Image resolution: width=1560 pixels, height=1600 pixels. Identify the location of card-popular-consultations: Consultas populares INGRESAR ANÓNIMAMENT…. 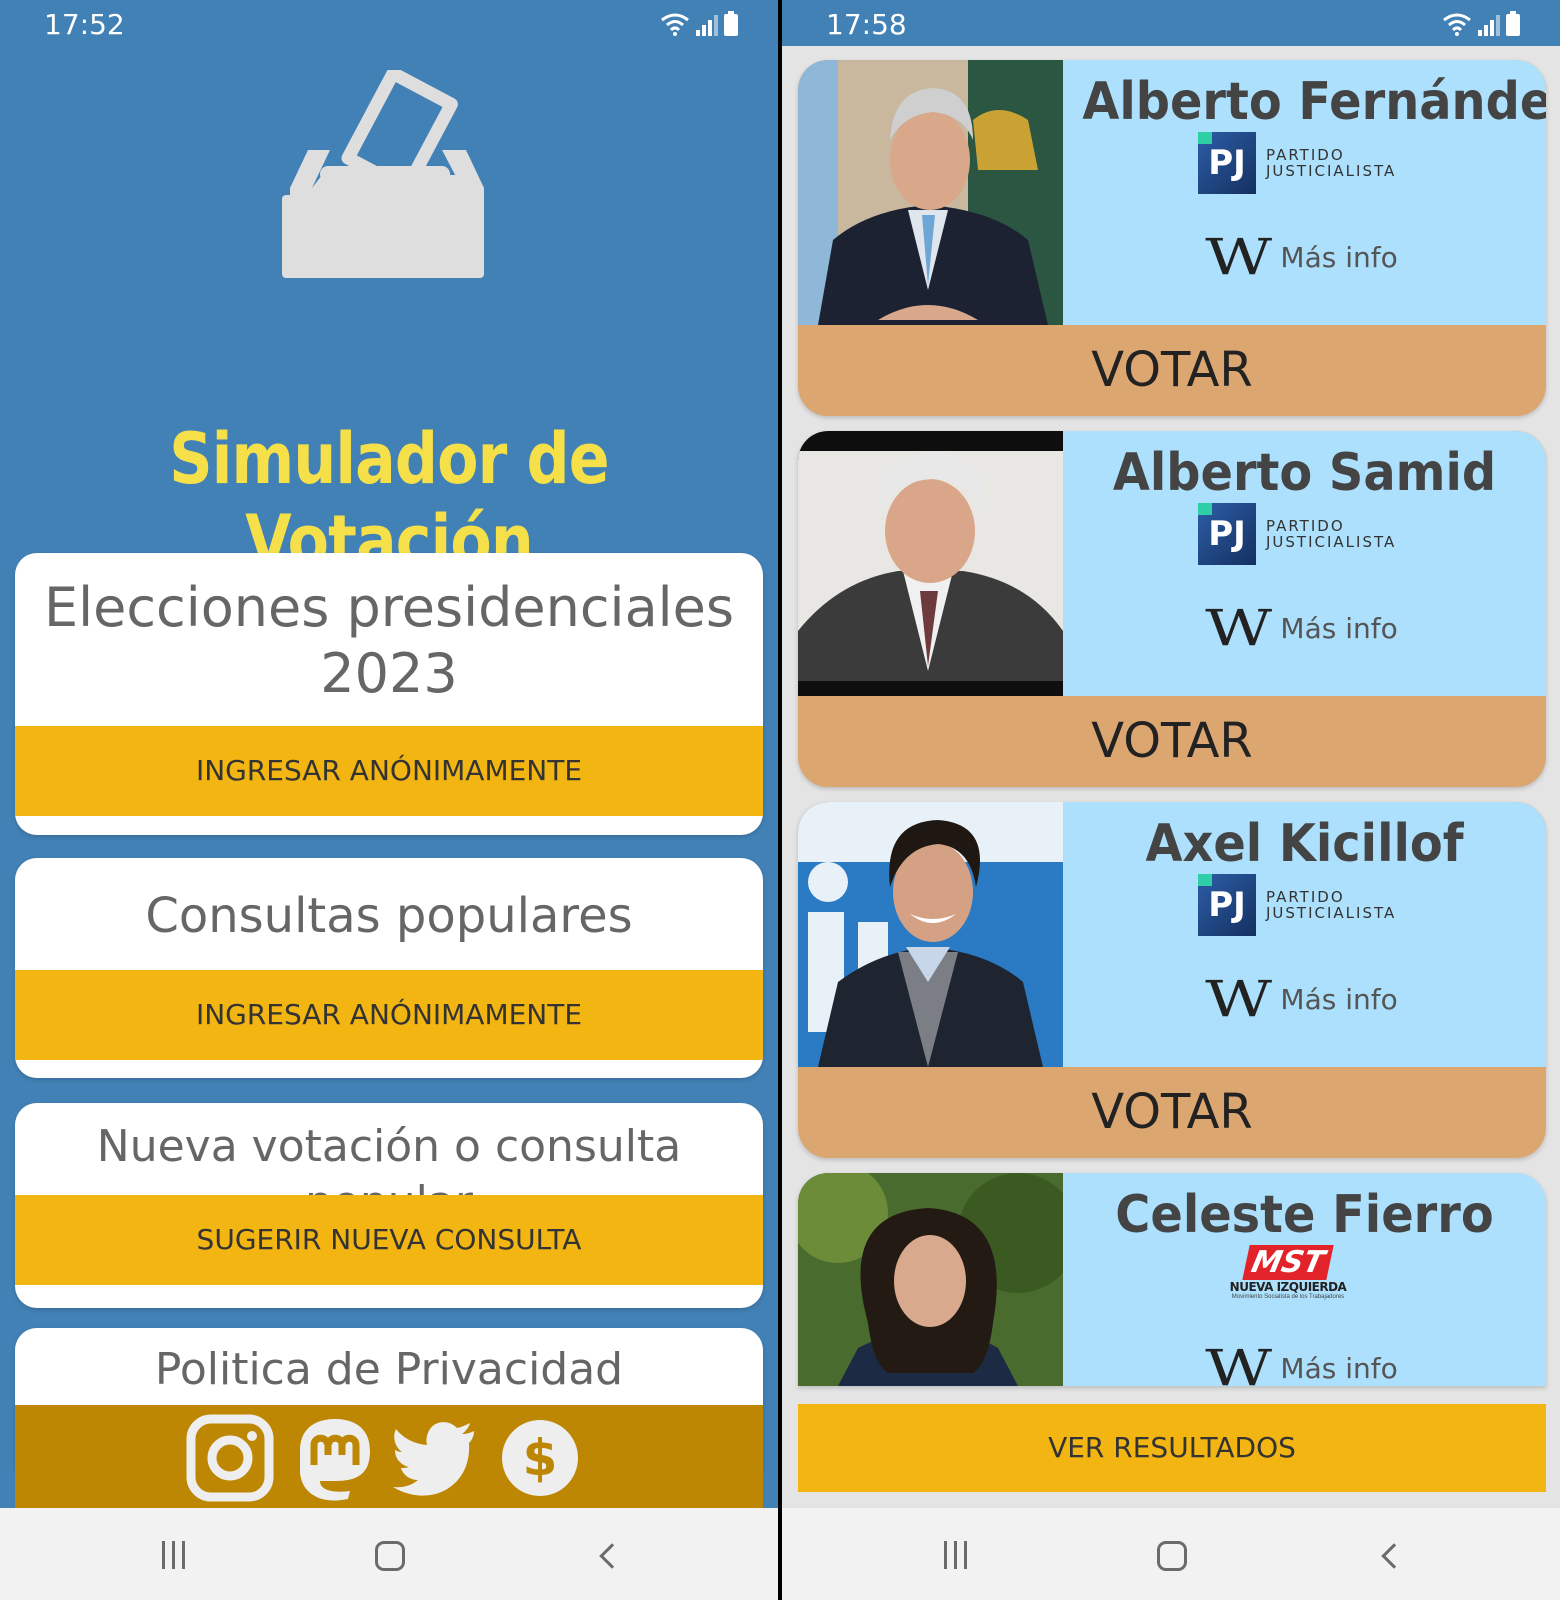
(389, 968).